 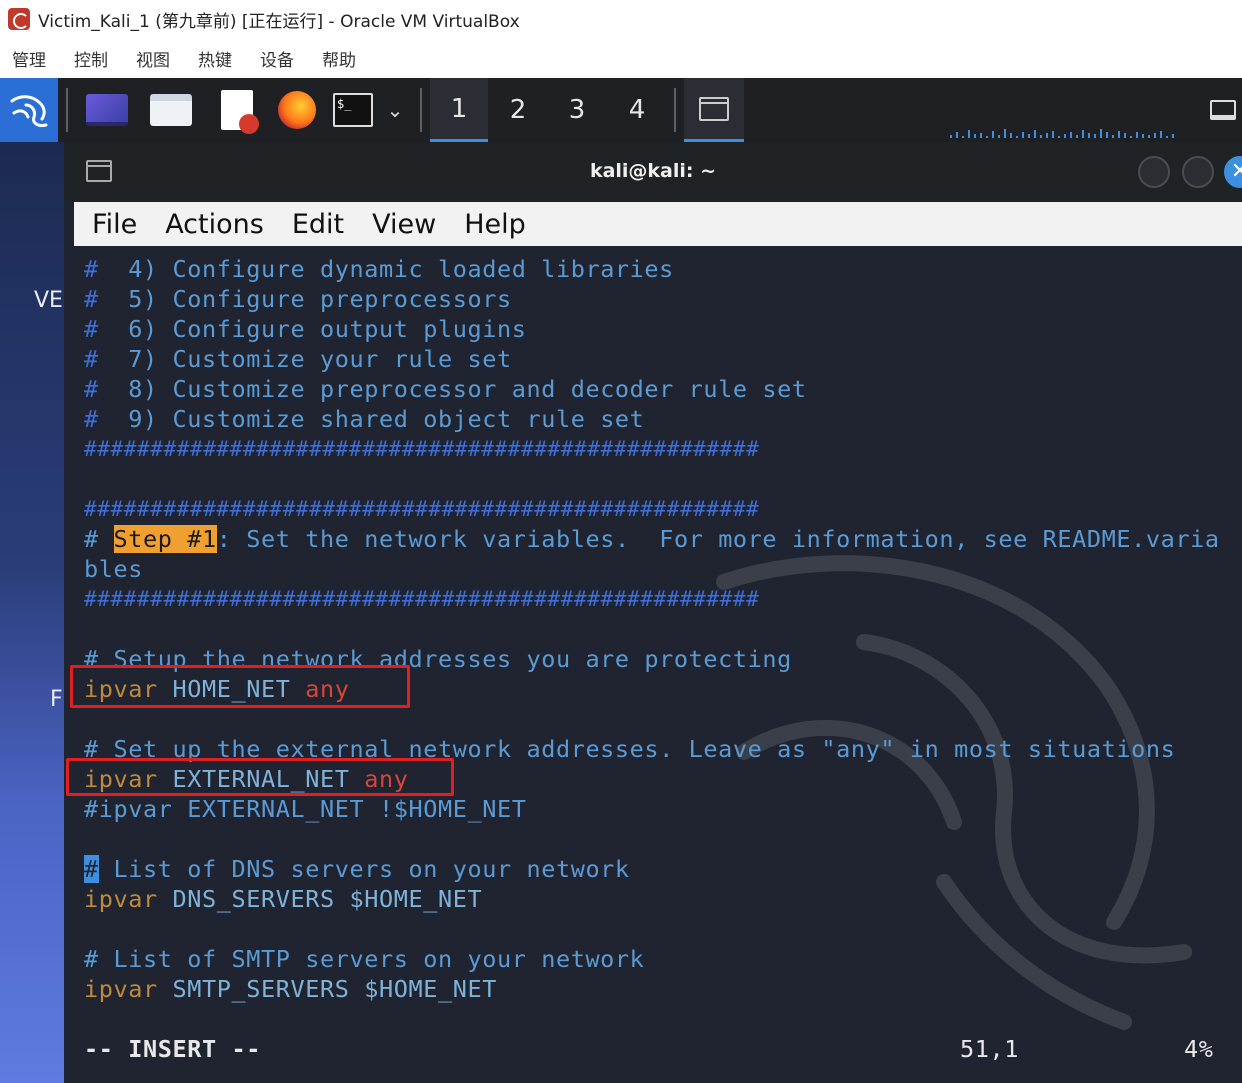 What do you see at coordinates (404, 224) in the screenshot?
I see `menu-view: View` at bounding box center [404, 224].